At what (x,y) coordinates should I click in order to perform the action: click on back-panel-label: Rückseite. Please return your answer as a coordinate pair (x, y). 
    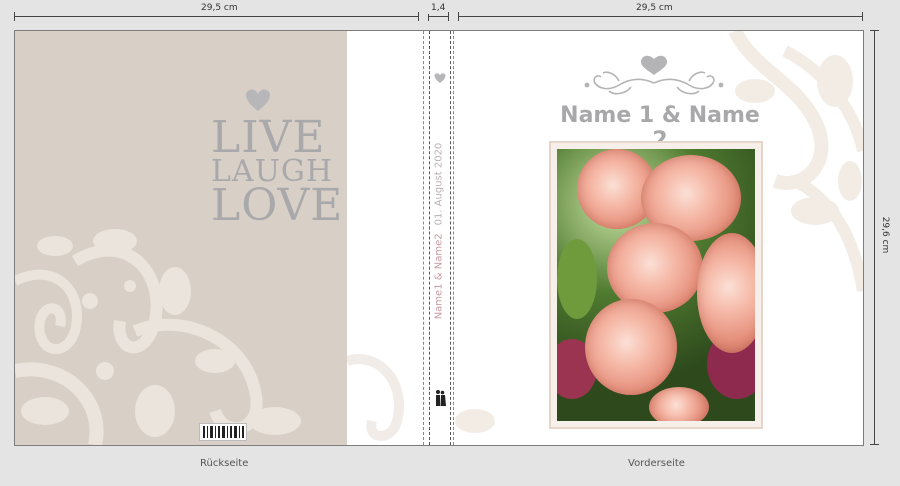
    Looking at the image, I should click on (224, 463).